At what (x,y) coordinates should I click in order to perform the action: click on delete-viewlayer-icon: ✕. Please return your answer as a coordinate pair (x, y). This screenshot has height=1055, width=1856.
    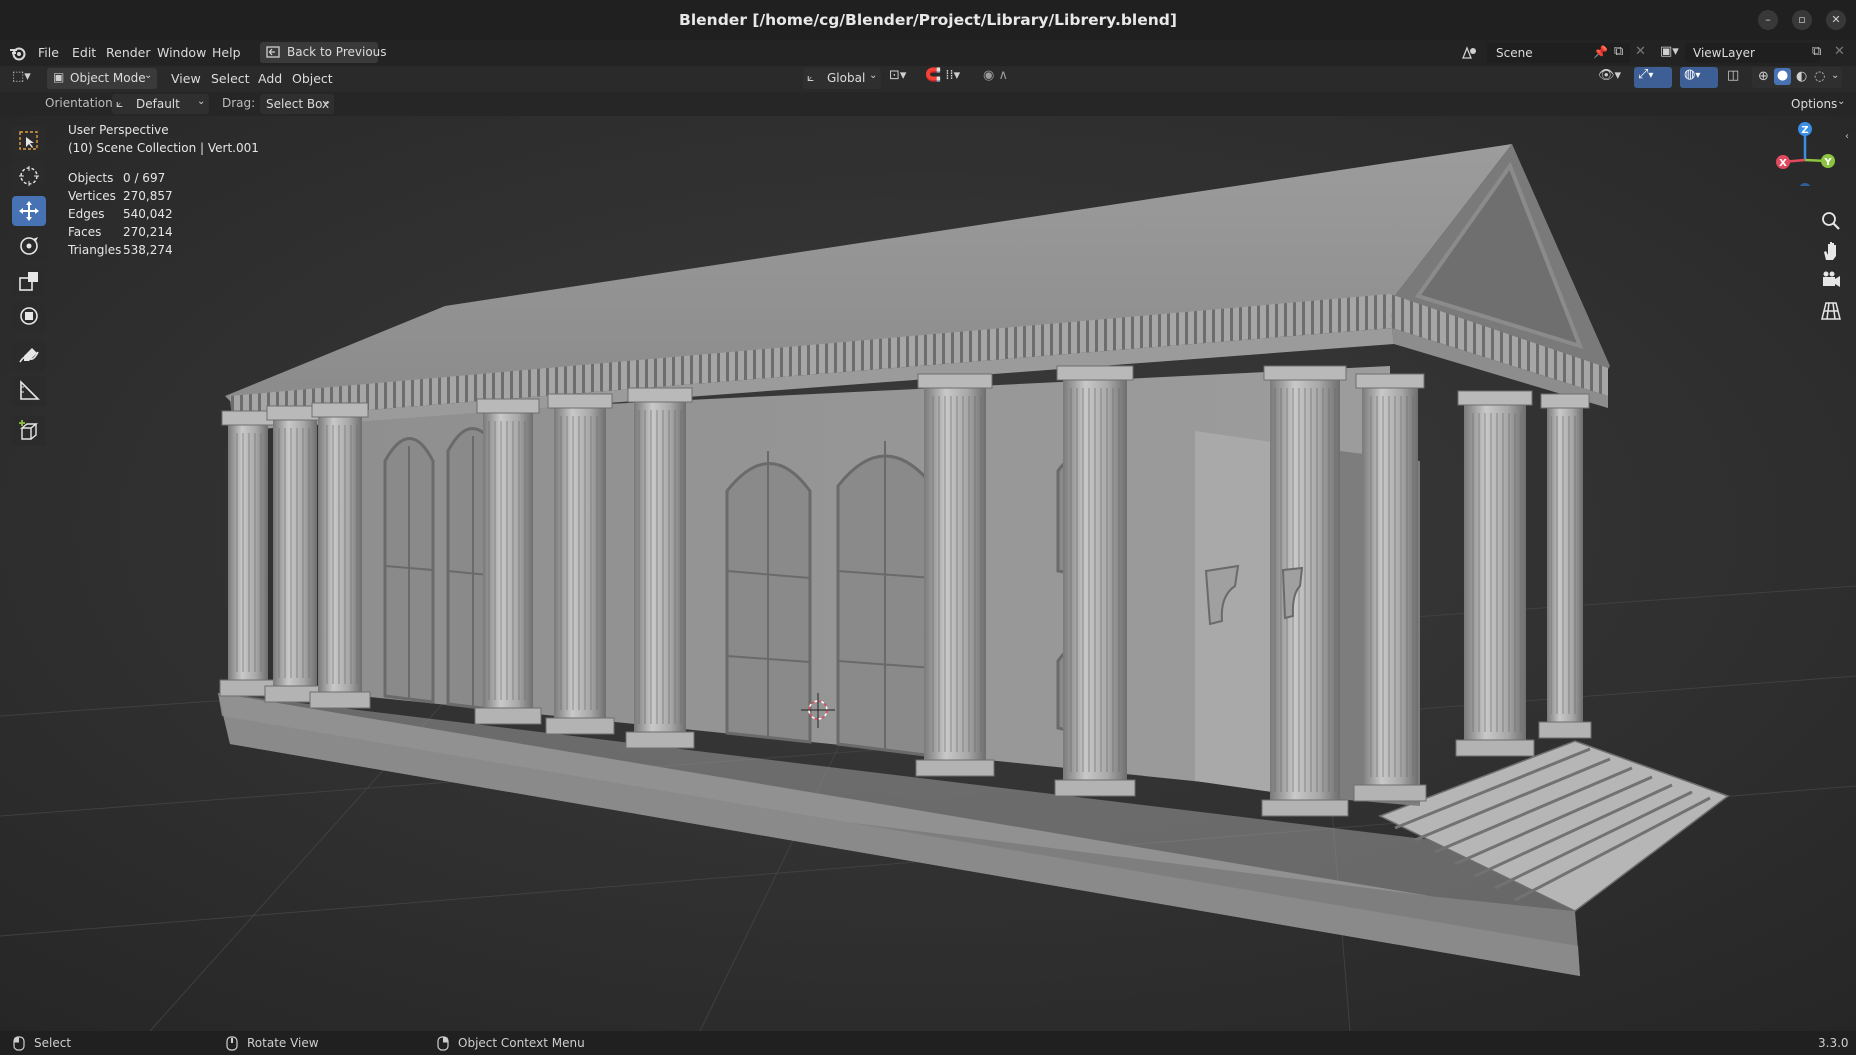
    Looking at the image, I should click on (1841, 53).